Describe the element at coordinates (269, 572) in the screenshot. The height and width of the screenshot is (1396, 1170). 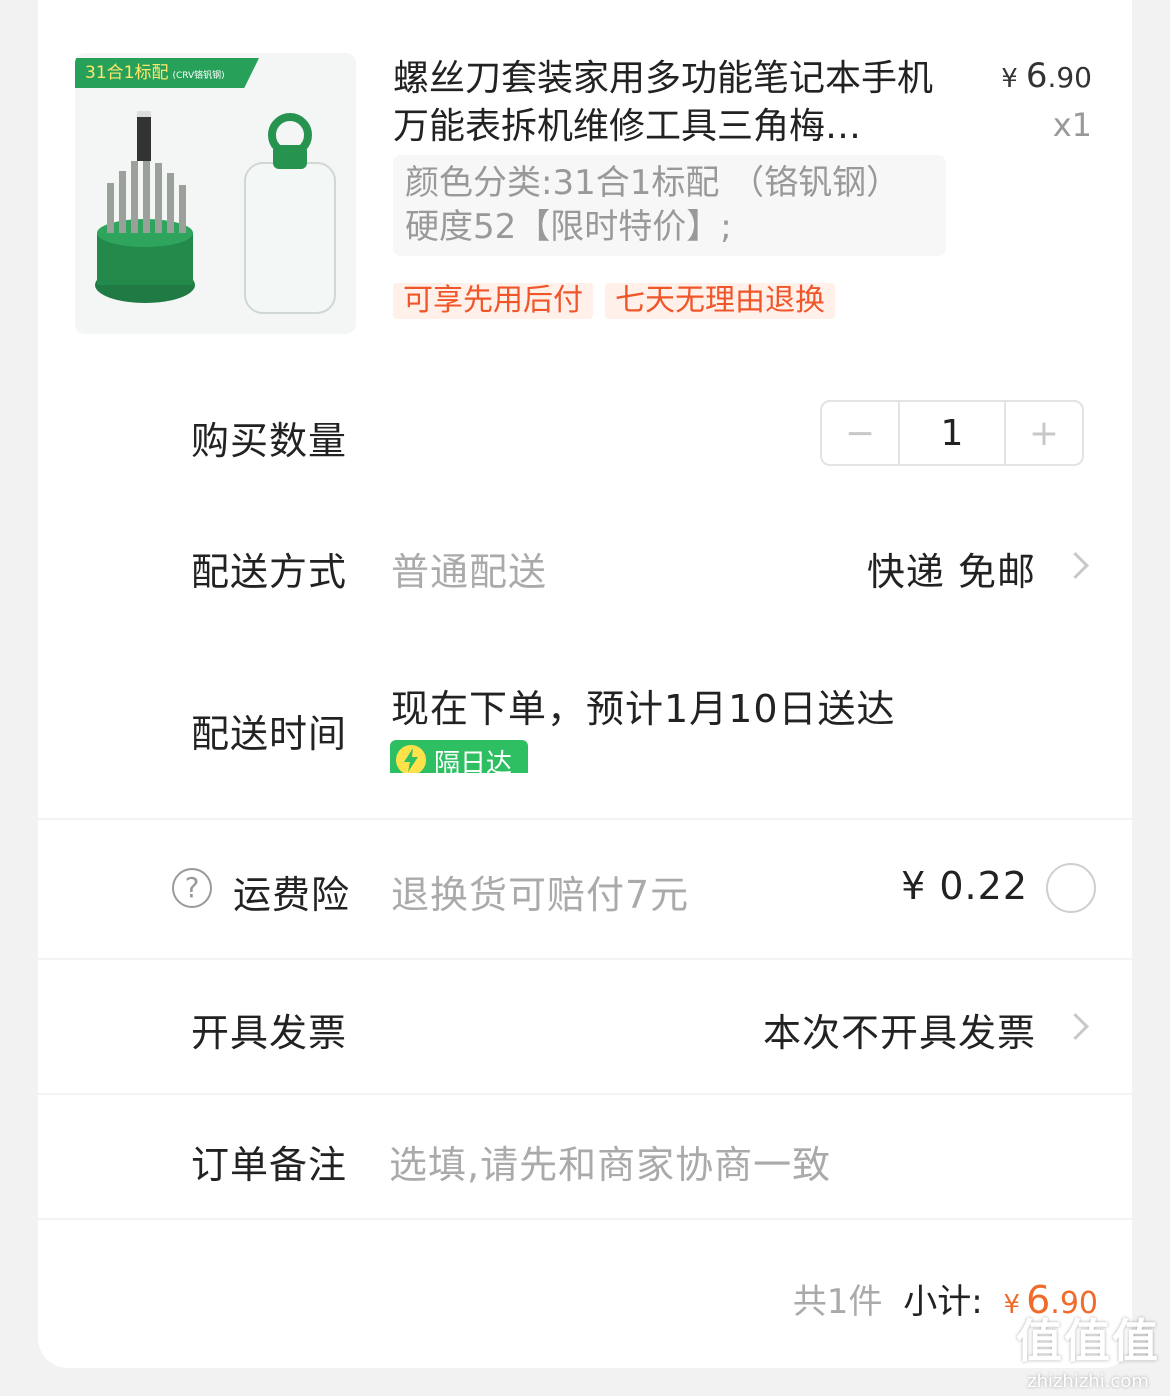
I see `delivery-label: 配送方式` at that location.